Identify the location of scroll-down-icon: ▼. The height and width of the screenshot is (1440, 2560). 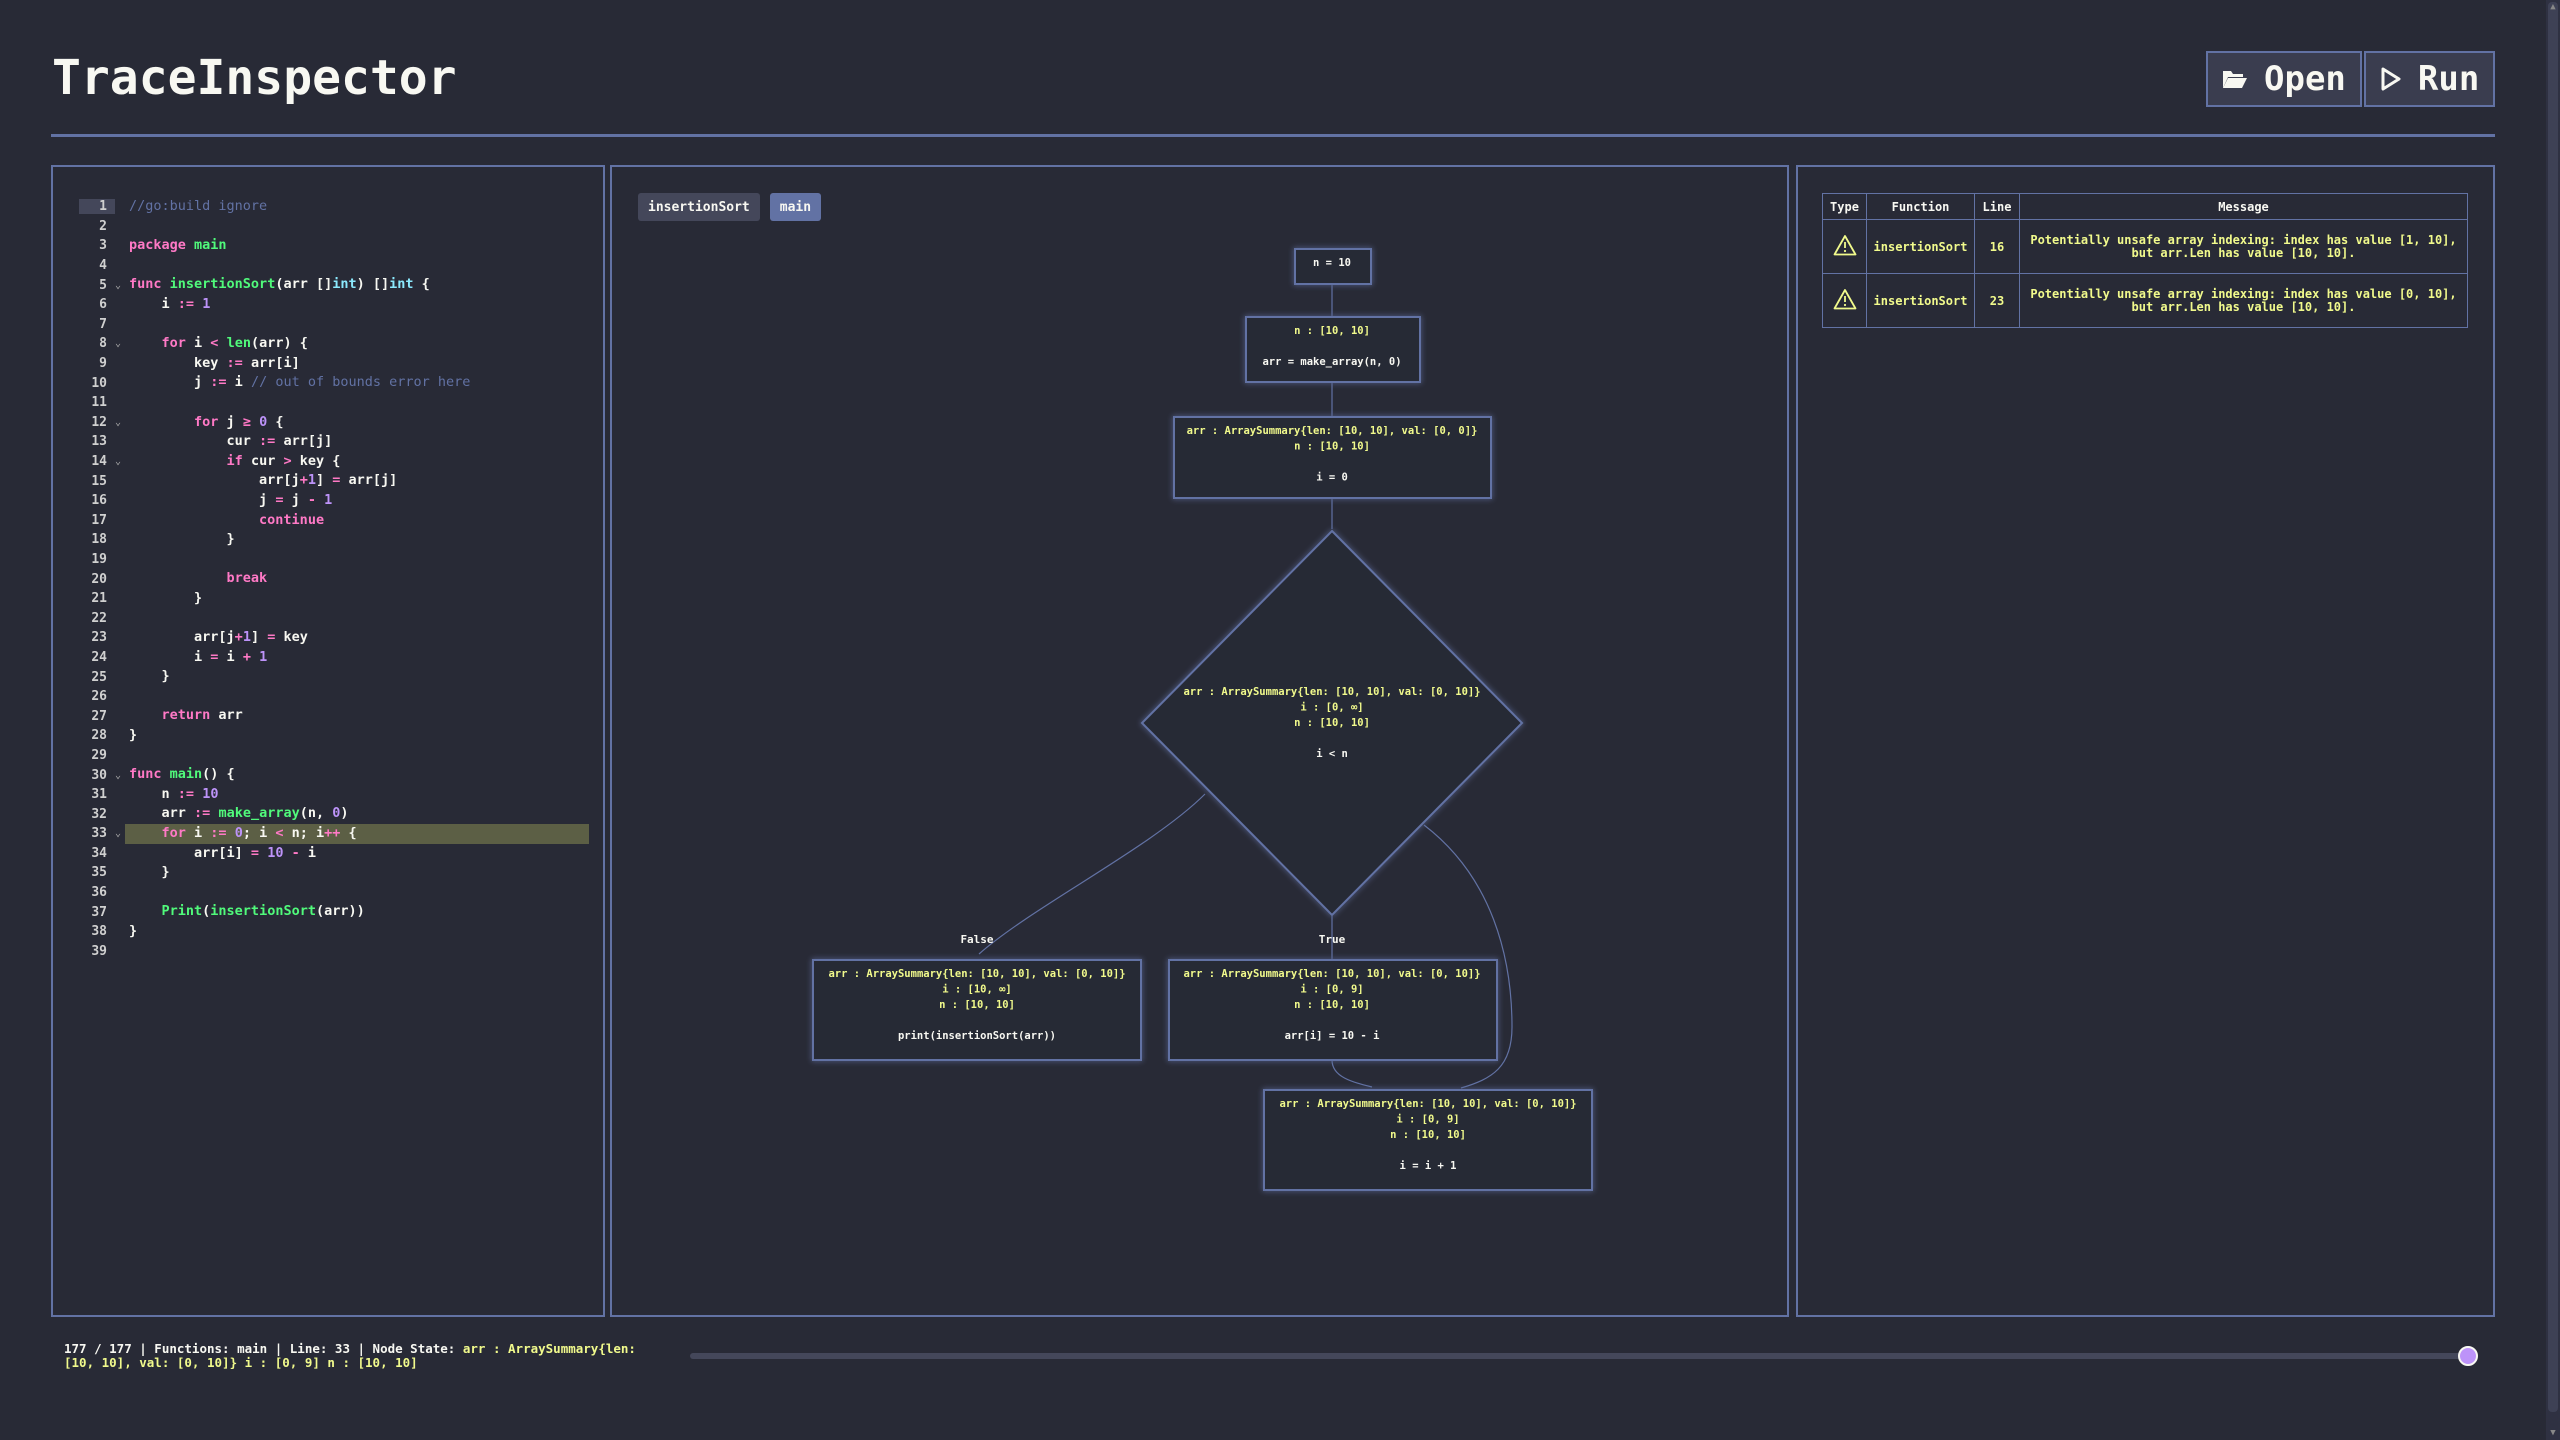
(2553, 1433).